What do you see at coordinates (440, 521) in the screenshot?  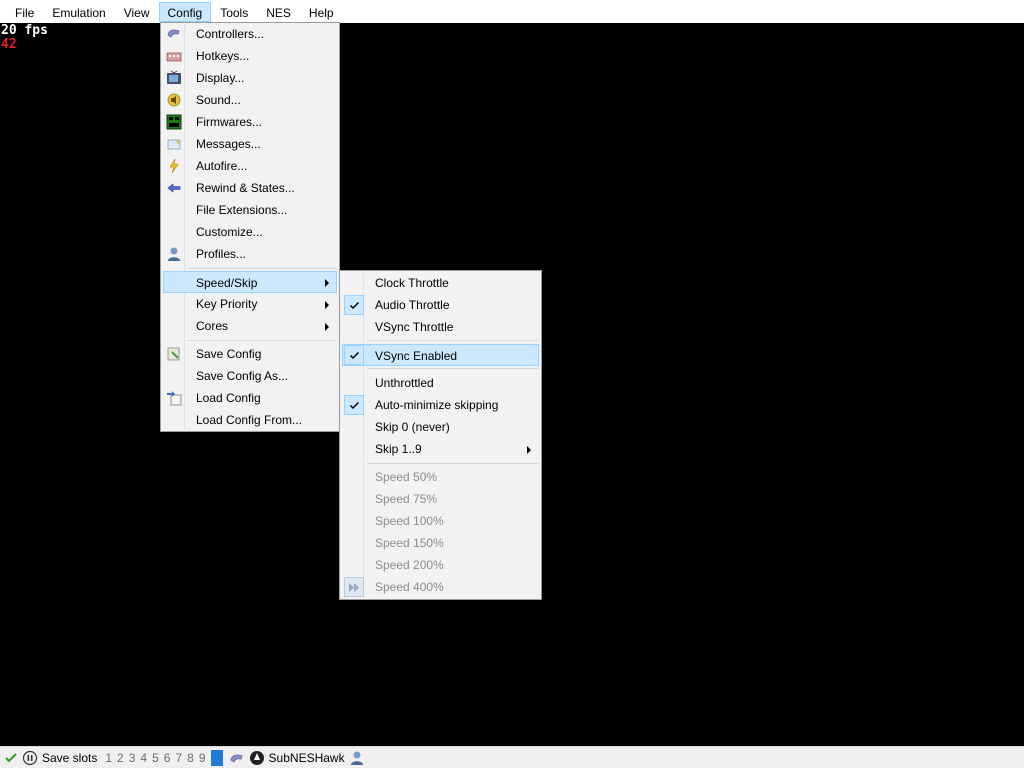 I see `menu-item-speed-100: Speed 100%` at bounding box center [440, 521].